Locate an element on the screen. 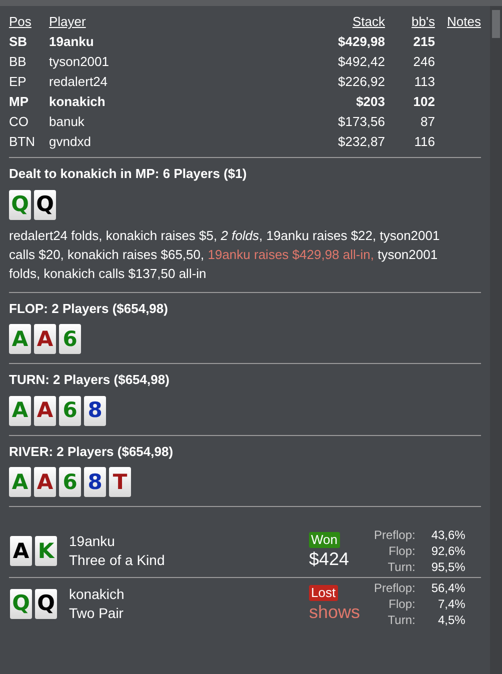 This screenshot has height=674, width=502. table-cell-text: EP is located at coordinates (18, 82).